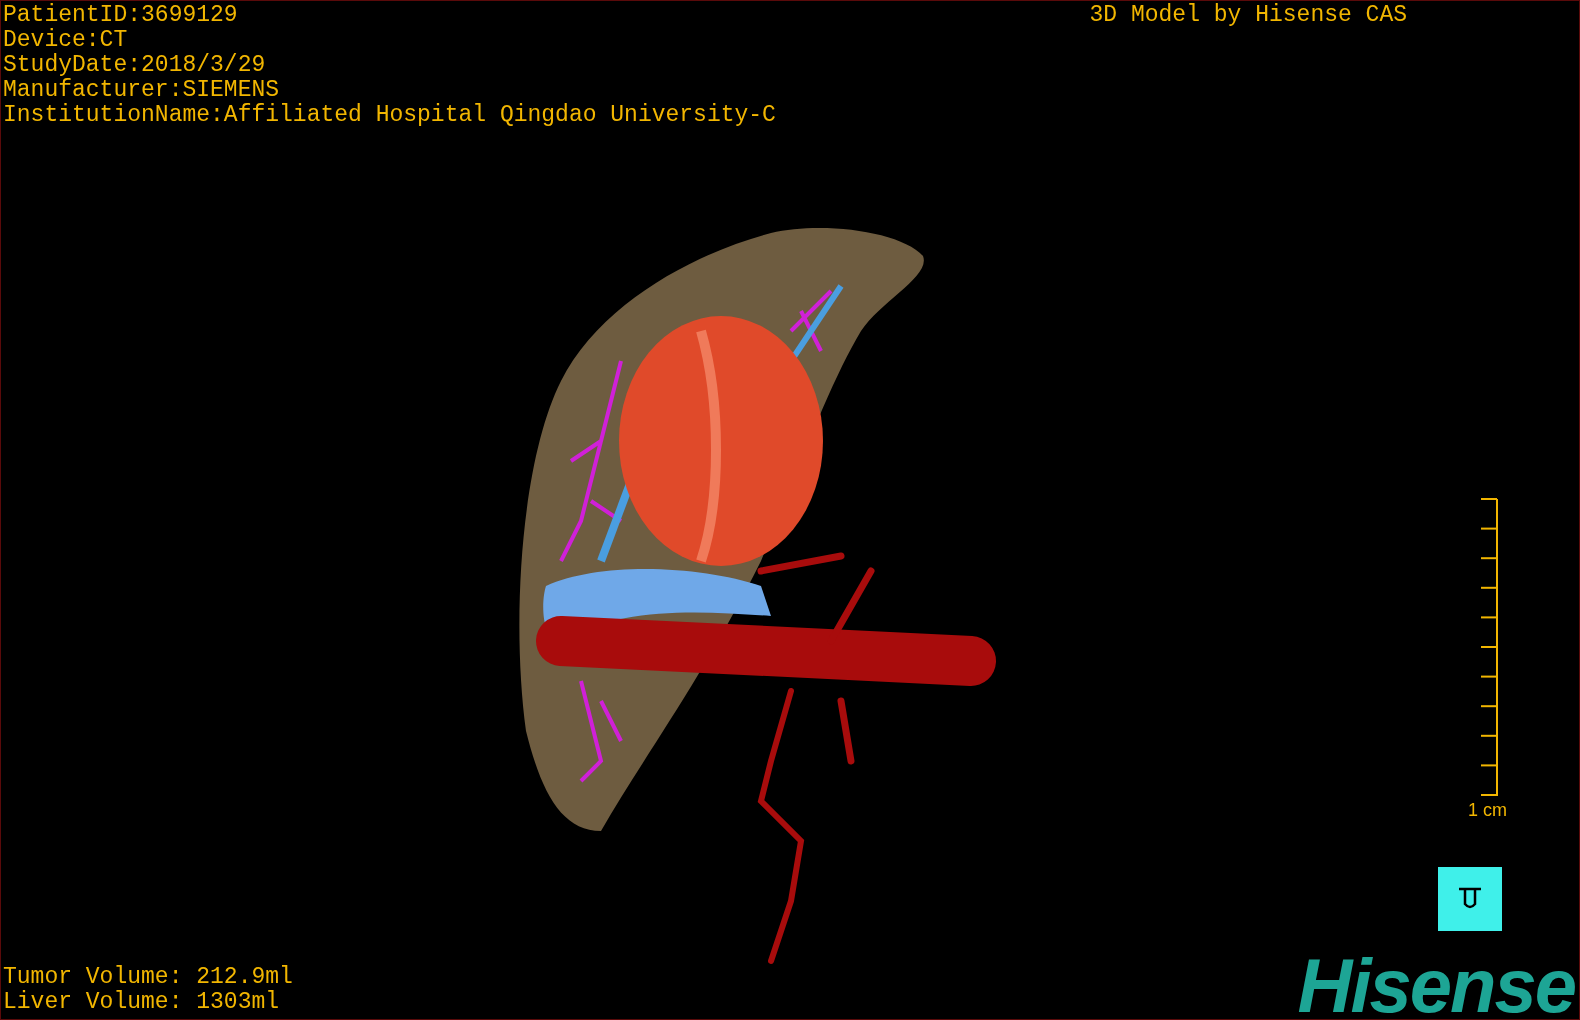 The image size is (1580, 1020). I want to click on volume-text: Tumor Volume: 212.9ml, so click(148, 977).